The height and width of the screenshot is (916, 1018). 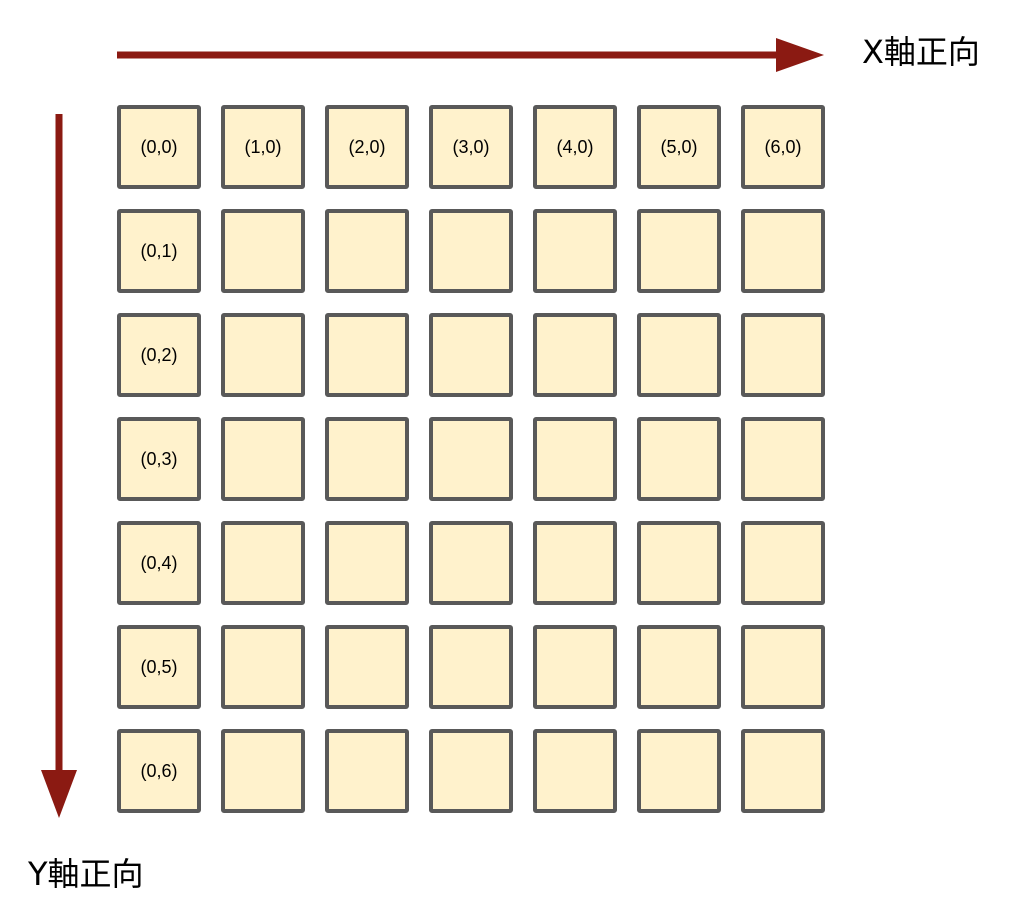 What do you see at coordinates (159, 771) in the screenshot?
I see `grid-cell: (0,6)` at bounding box center [159, 771].